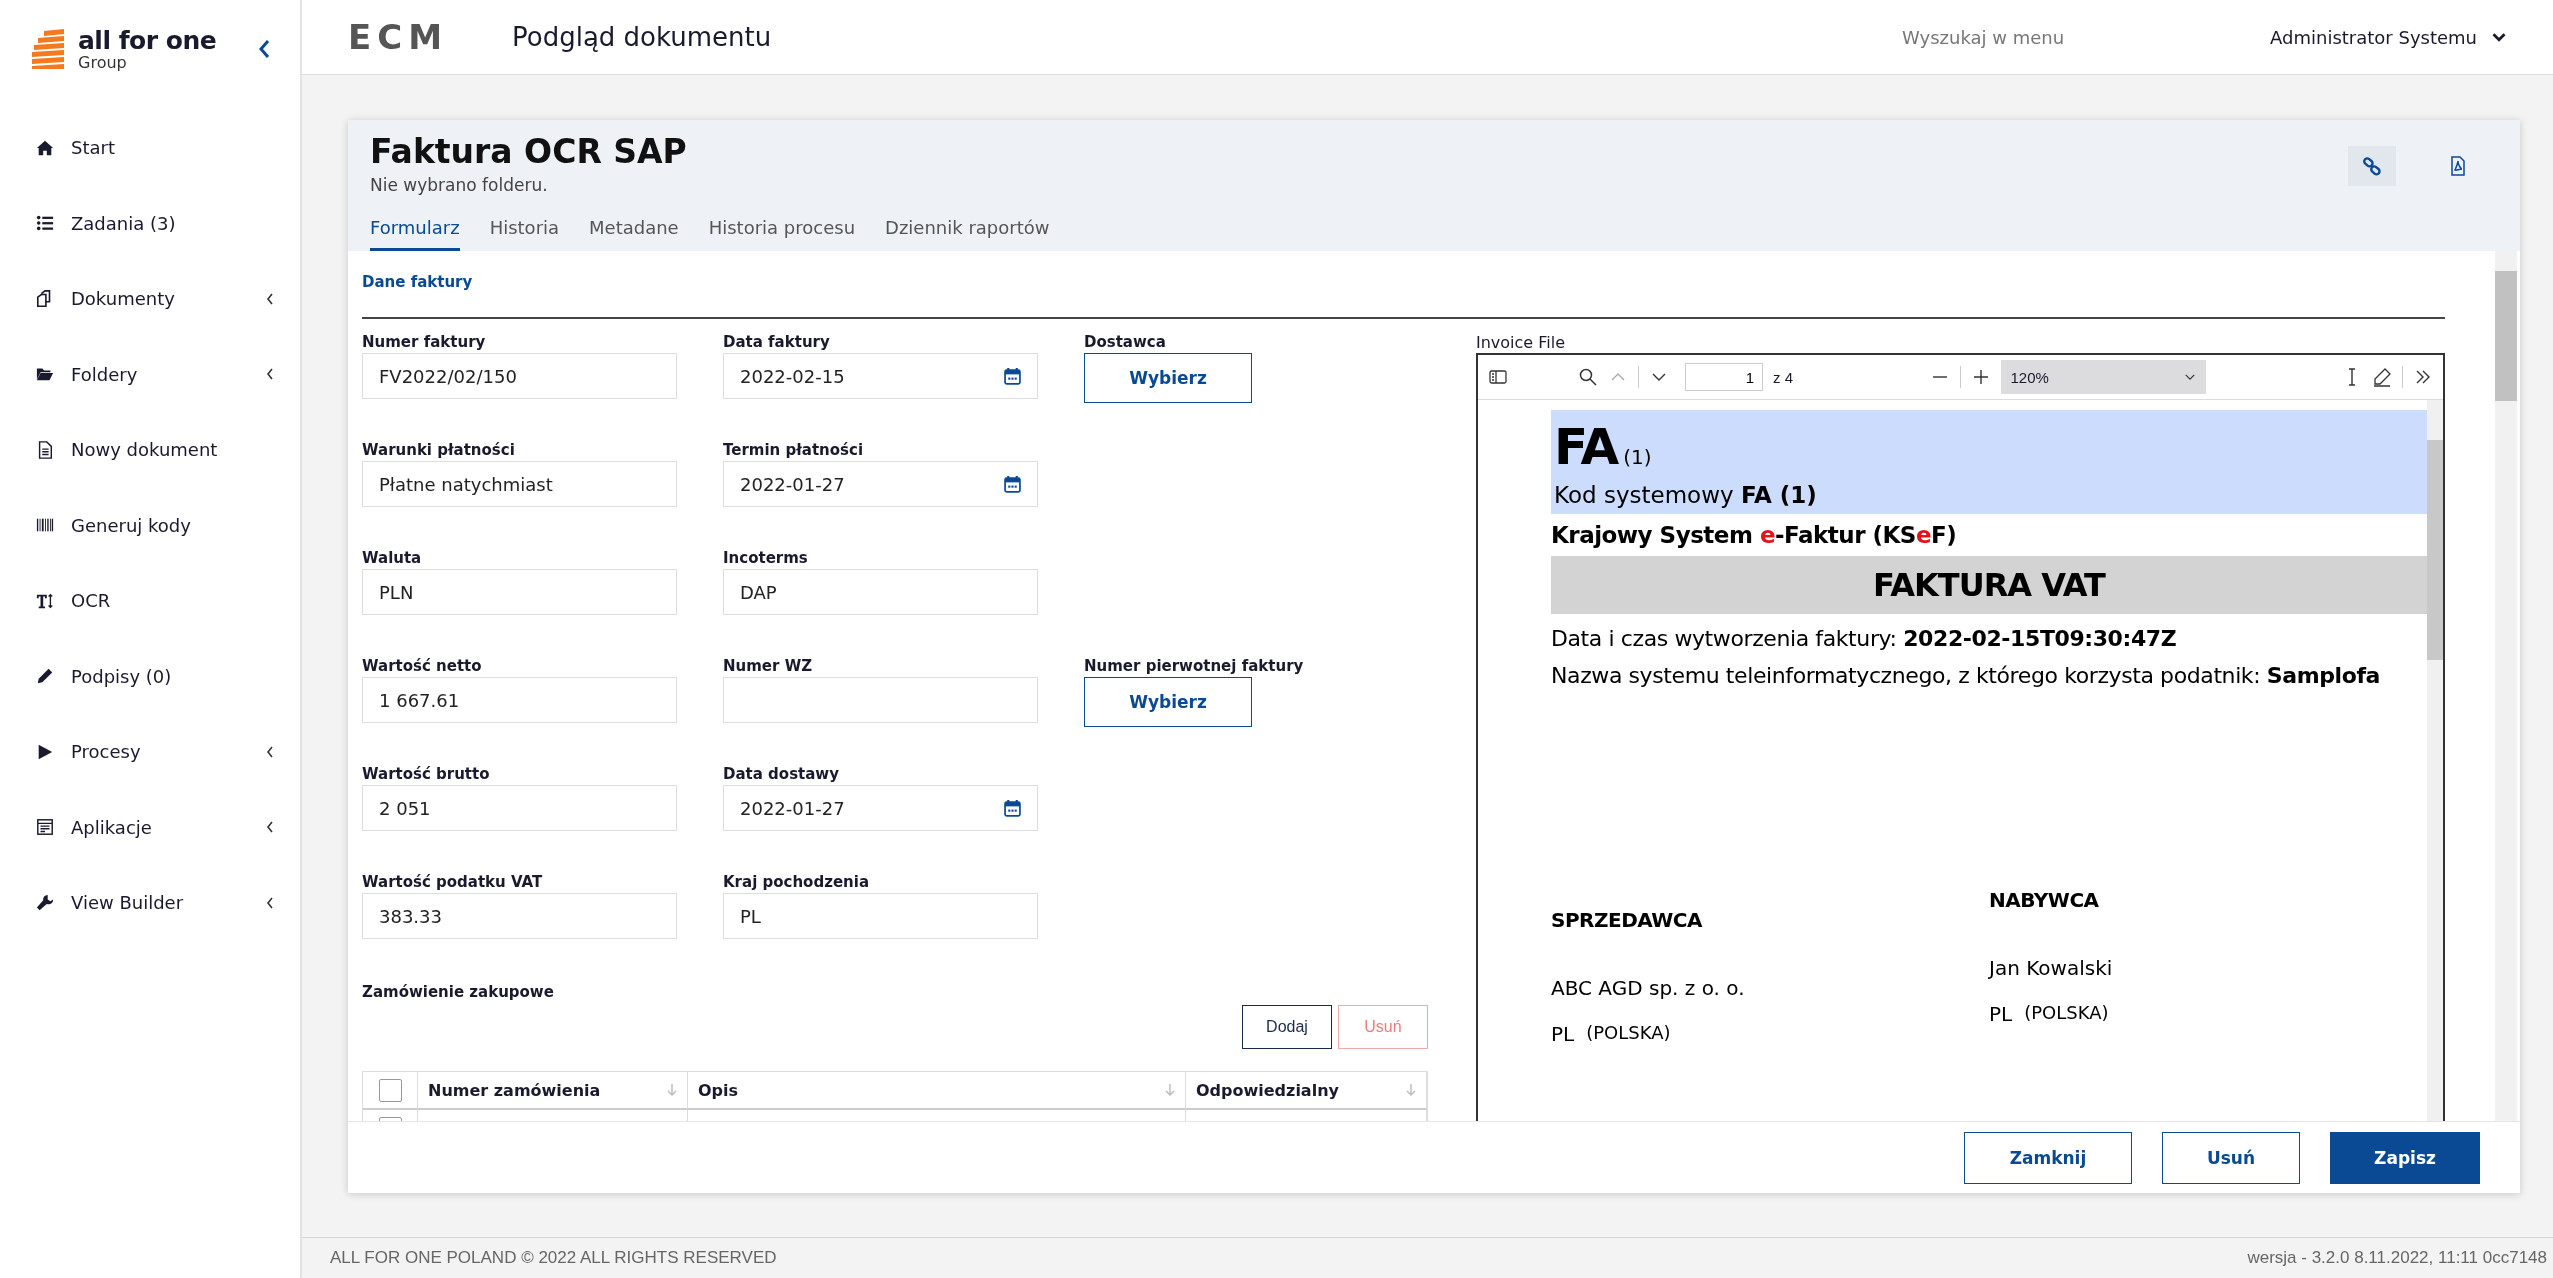 This screenshot has width=2553, height=1278. I want to click on page-count: z 4, so click(1783, 377).